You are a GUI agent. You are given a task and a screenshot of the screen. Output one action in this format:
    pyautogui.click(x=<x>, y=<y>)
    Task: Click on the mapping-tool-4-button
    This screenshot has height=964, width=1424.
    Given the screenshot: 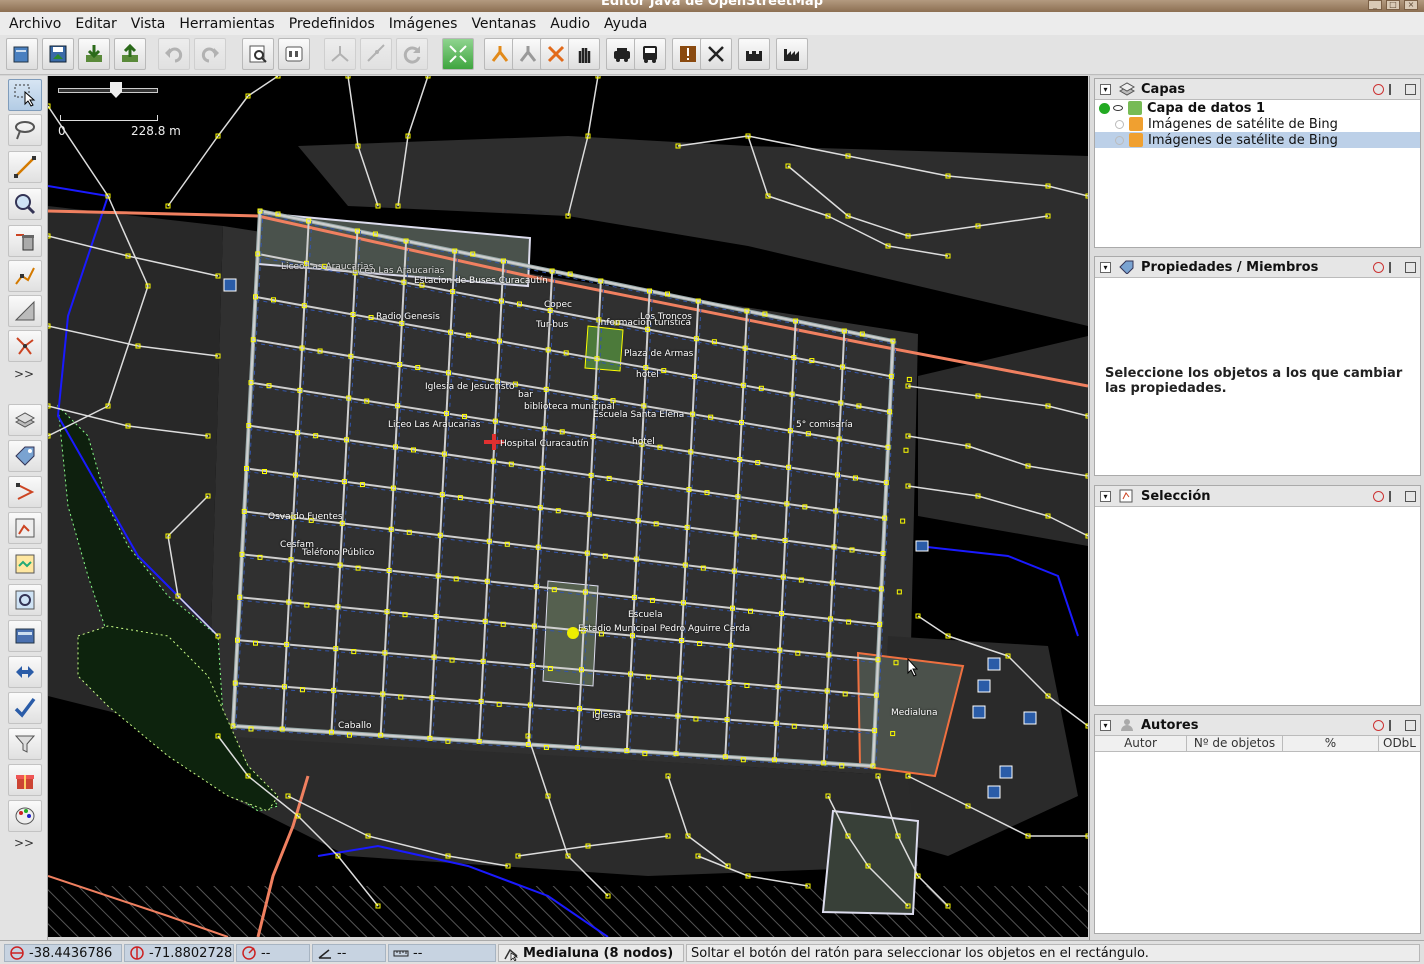 What is the action you would take?
    pyautogui.click(x=584, y=54)
    